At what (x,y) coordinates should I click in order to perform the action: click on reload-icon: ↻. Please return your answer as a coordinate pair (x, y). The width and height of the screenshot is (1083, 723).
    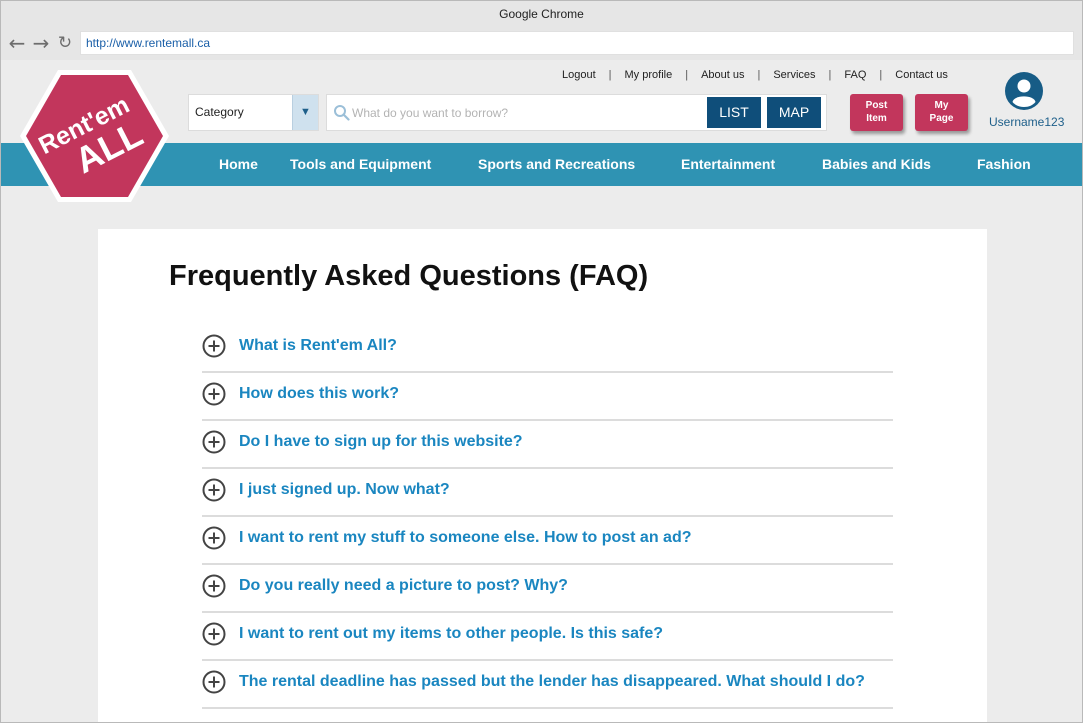
    Looking at the image, I should click on (65, 43).